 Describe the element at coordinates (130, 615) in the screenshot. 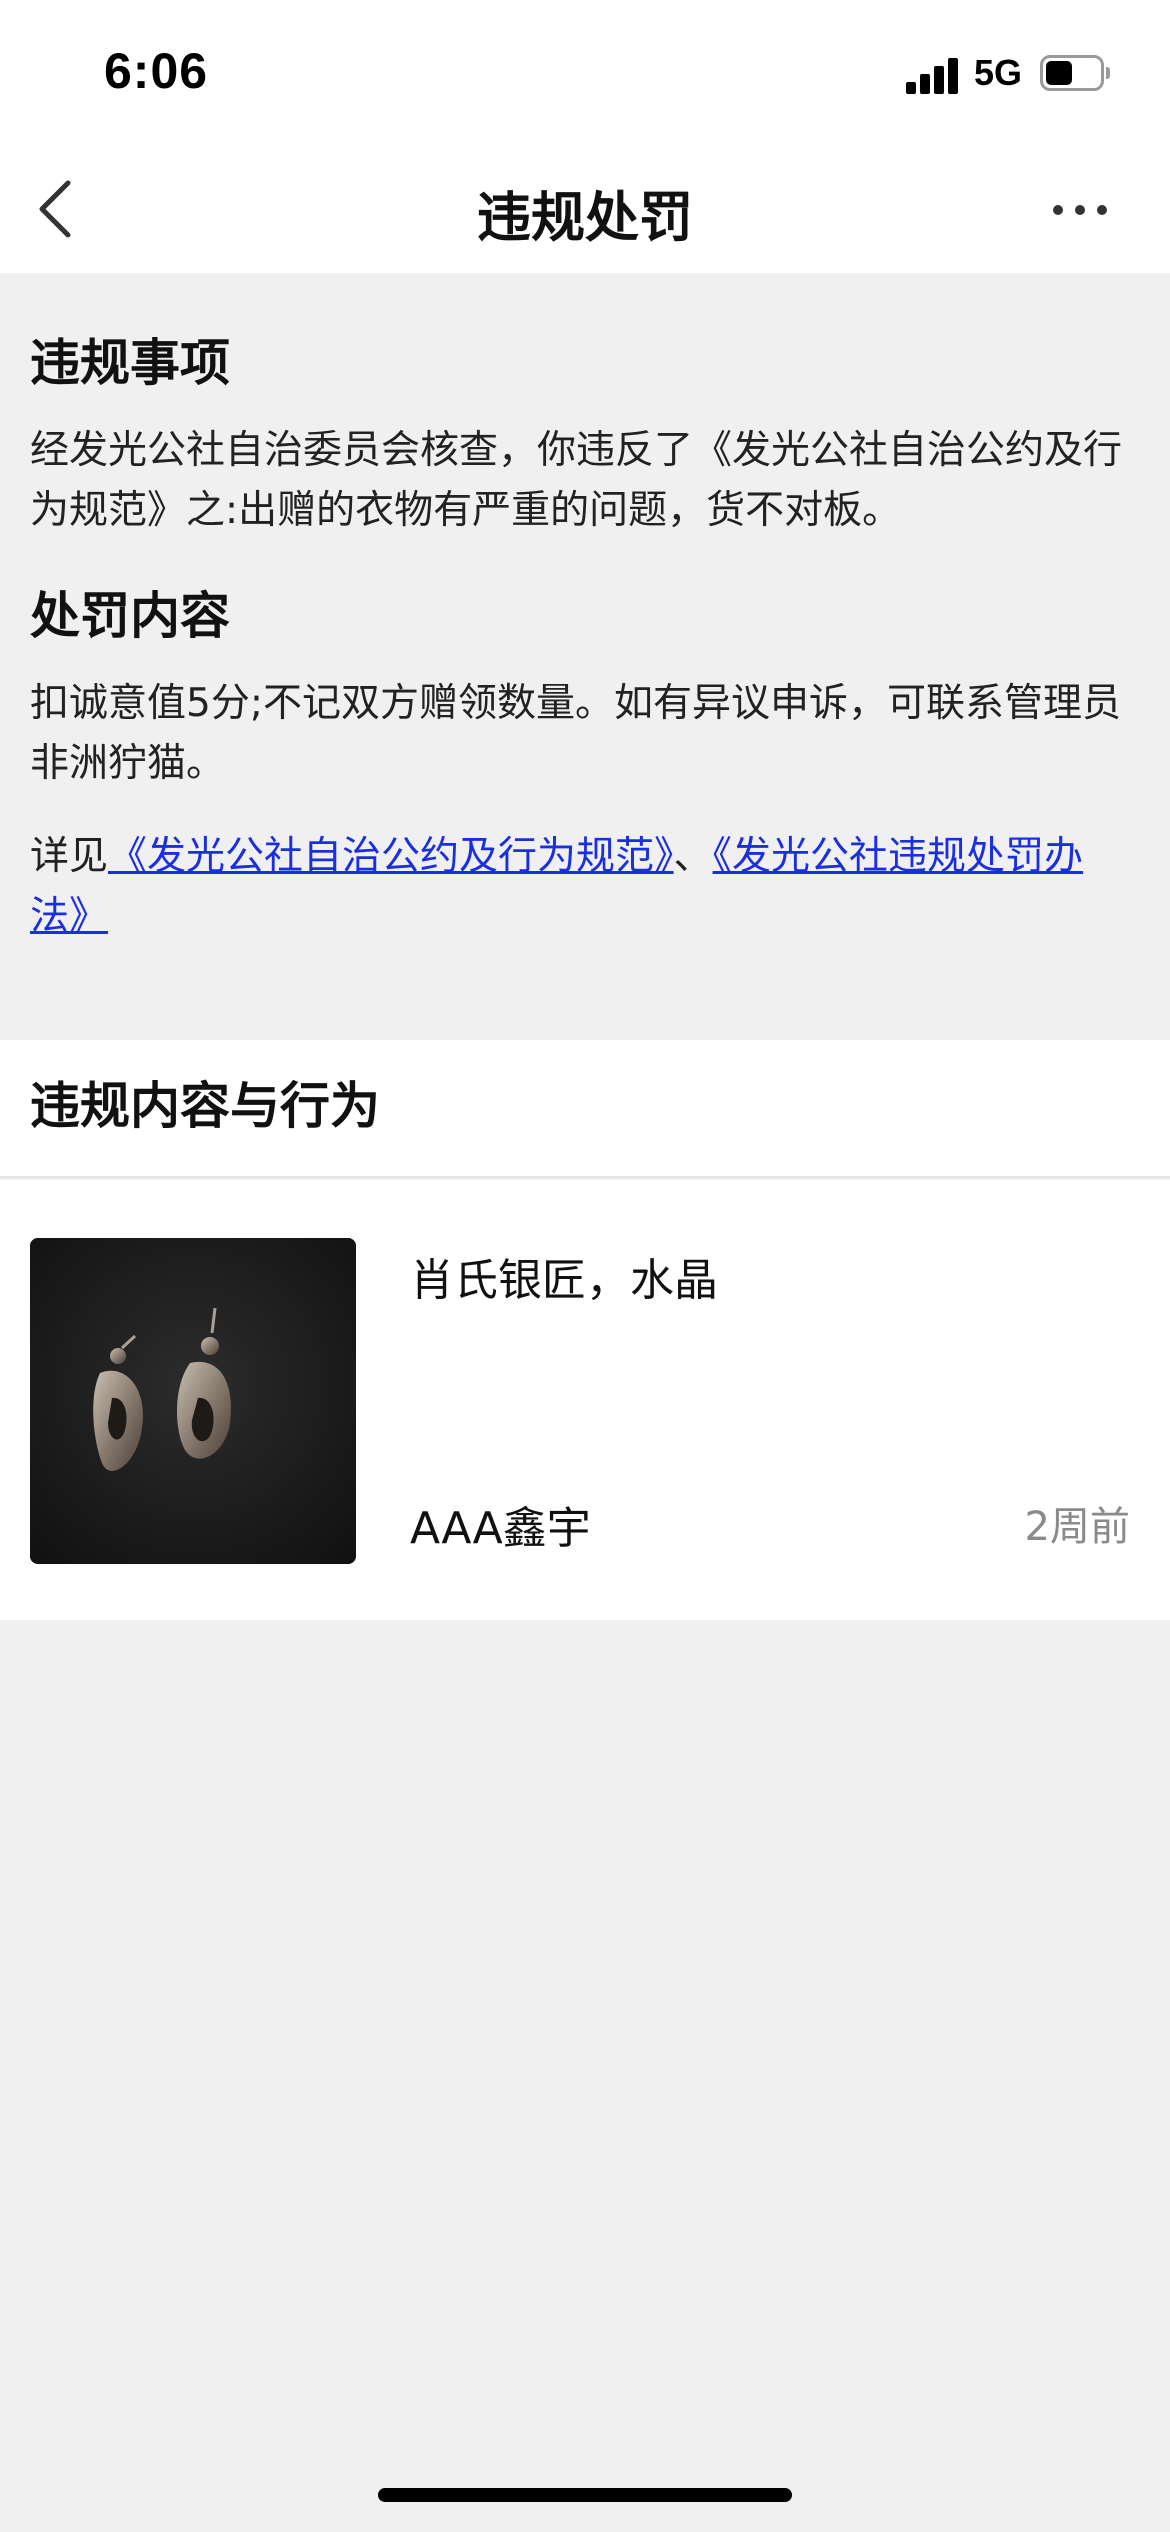

I see `penalty-heading: 处罚内容` at that location.